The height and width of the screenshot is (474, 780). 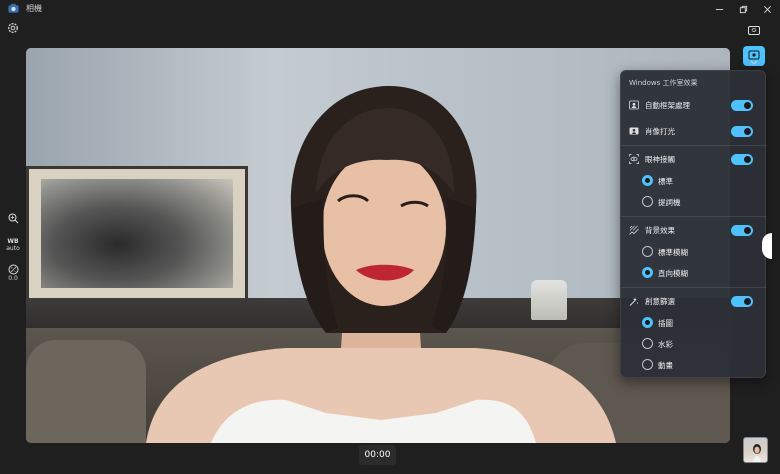 What do you see at coordinates (694, 365) in the screenshot?
I see `animation-option: 動畫` at bounding box center [694, 365].